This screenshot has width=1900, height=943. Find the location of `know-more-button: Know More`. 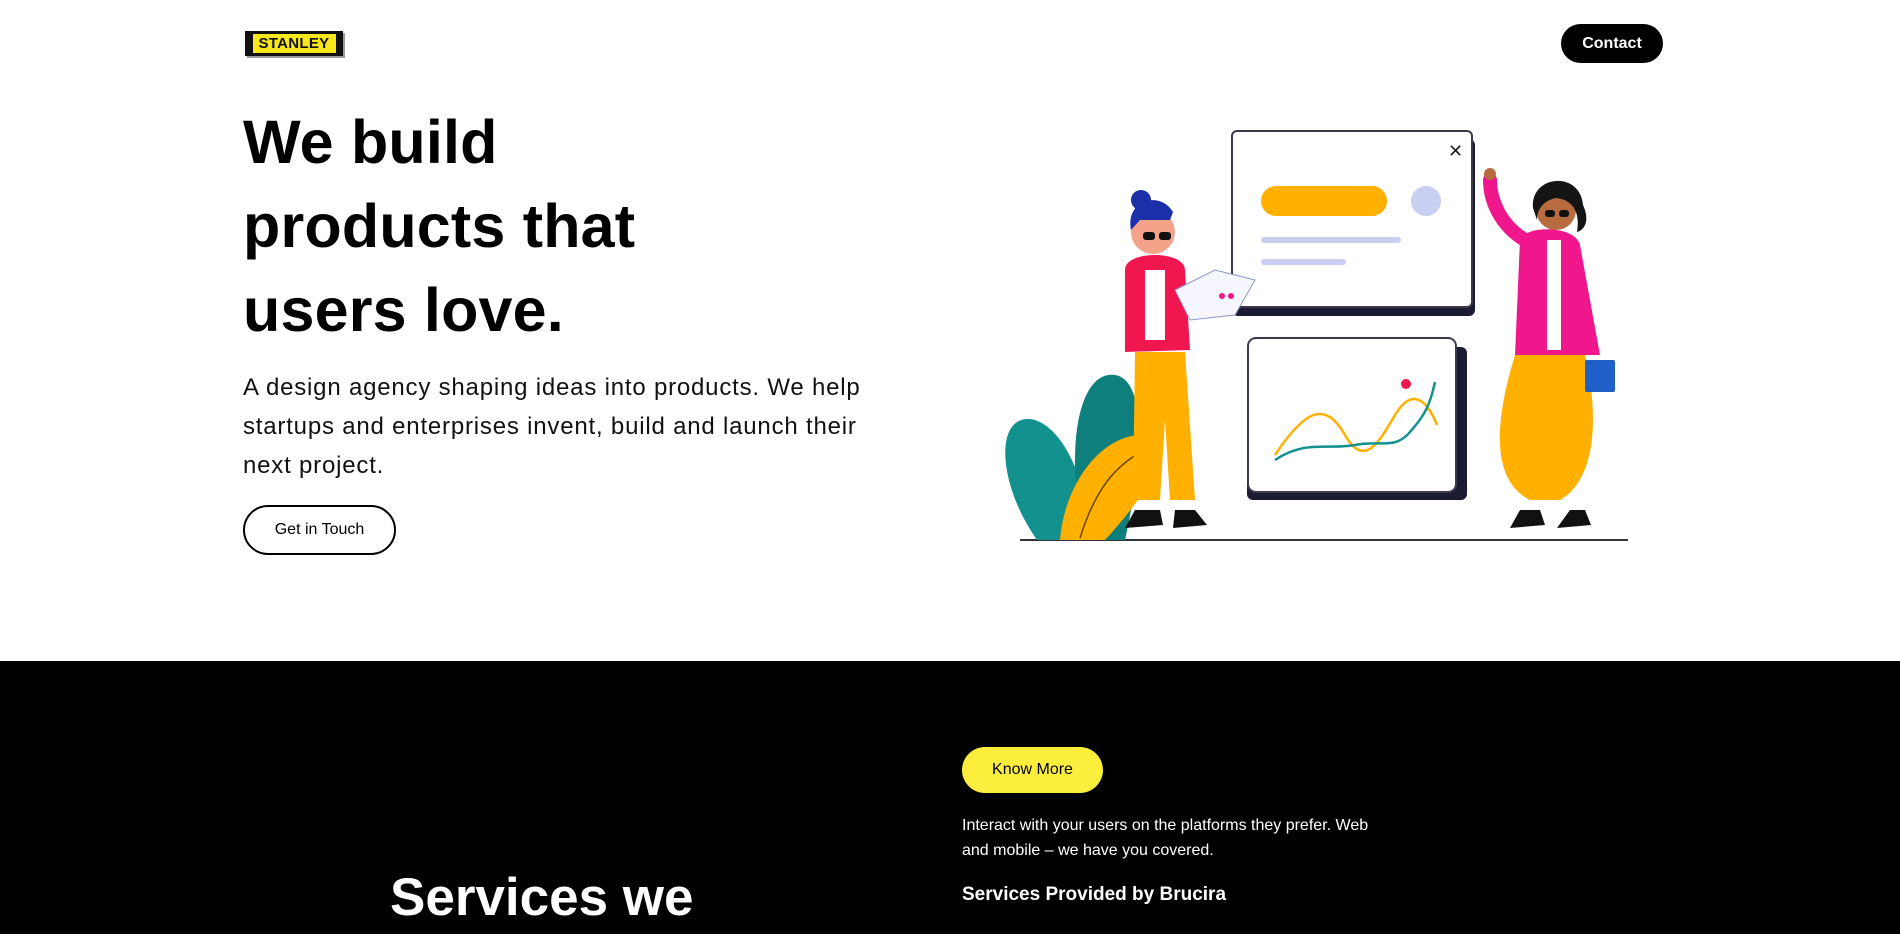

know-more-button: Know More is located at coordinates (1032, 770).